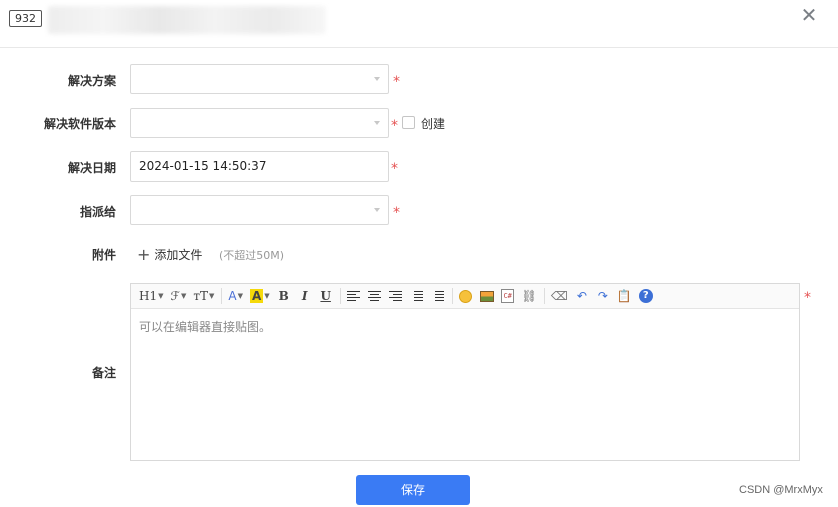  What do you see at coordinates (624, 296) in the screenshot?
I see `paste-icon: 📋` at bounding box center [624, 296].